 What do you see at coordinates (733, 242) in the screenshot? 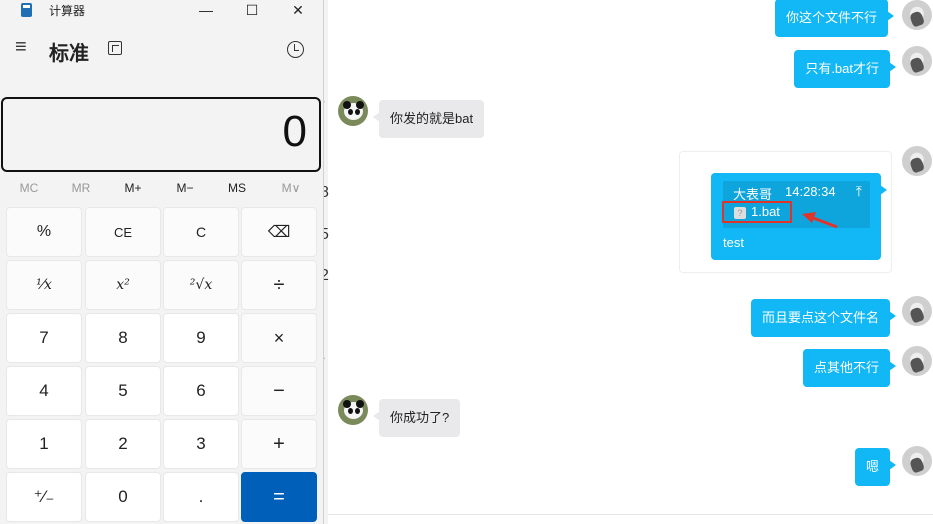
I see `file-caption: test` at bounding box center [733, 242].